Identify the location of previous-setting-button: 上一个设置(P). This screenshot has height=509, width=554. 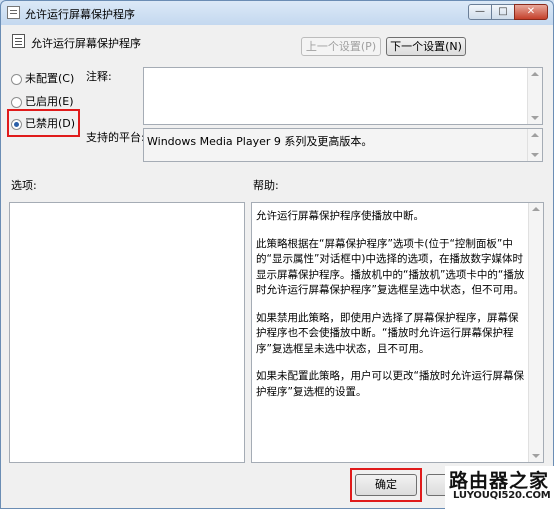
(341, 46).